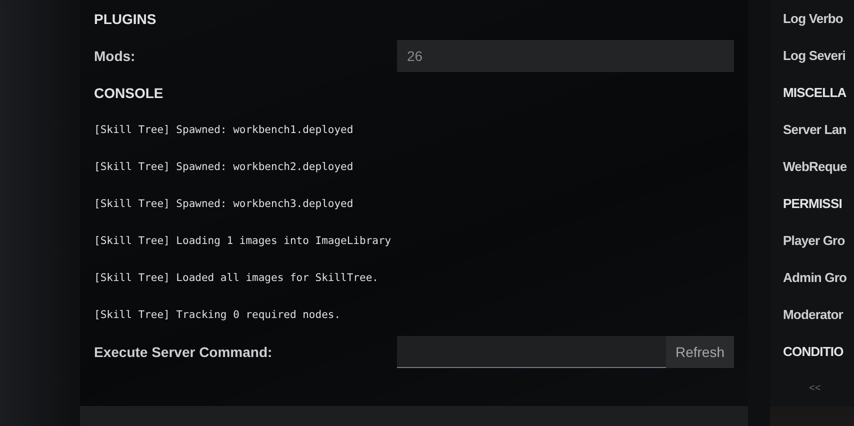 The height and width of the screenshot is (426, 854). What do you see at coordinates (115, 56) in the screenshot?
I see `mods-label: Mods:` at bounding box center [115, 56].